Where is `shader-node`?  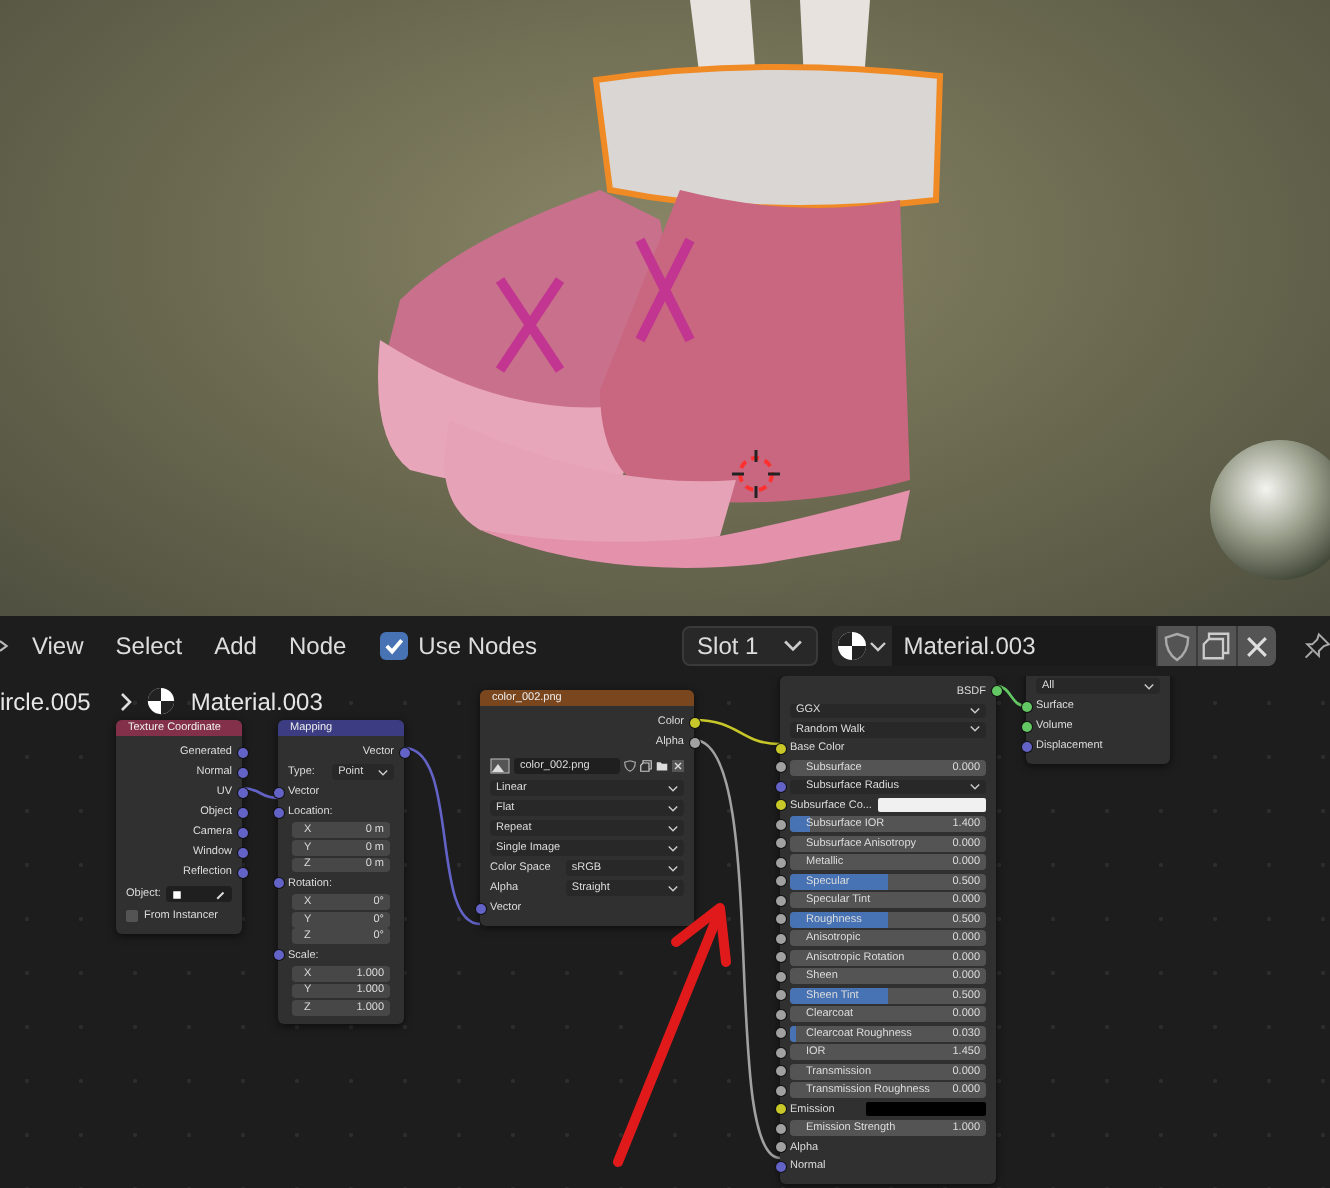
shader-node is located at coordinates (888, 930).